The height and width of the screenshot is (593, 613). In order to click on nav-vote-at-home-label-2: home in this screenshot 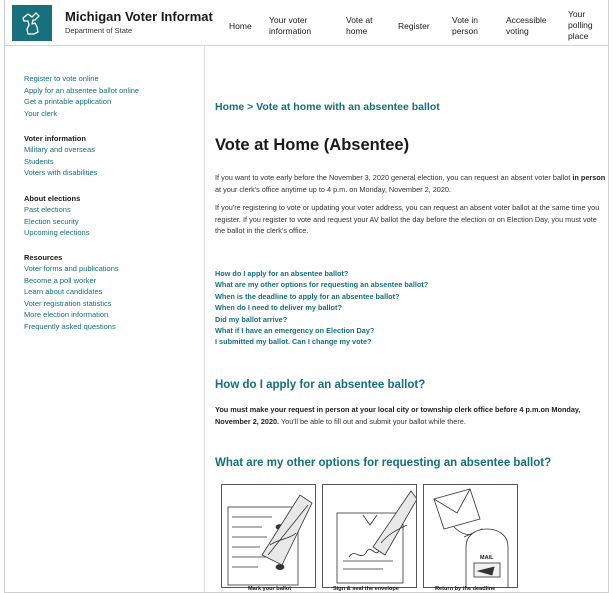, I will do `click(357, 31)`.